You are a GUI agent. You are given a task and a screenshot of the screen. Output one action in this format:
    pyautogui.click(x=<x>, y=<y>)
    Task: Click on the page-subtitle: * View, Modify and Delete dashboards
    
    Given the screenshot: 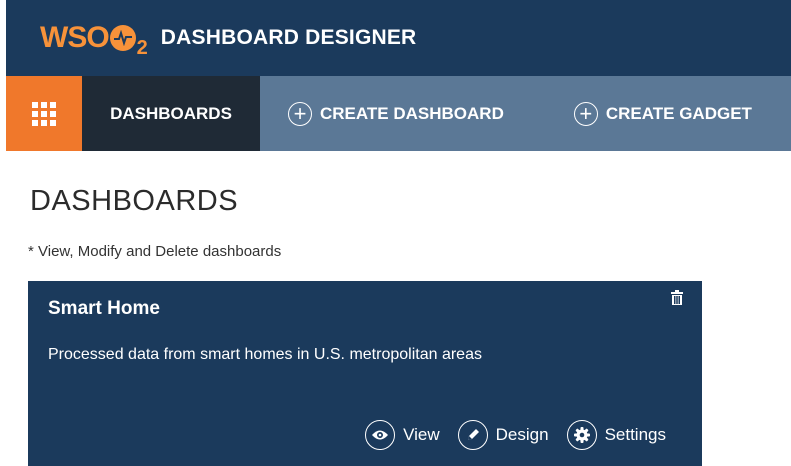 What is the action you would take?
    pyautogui.click(x=155, y=251)
    